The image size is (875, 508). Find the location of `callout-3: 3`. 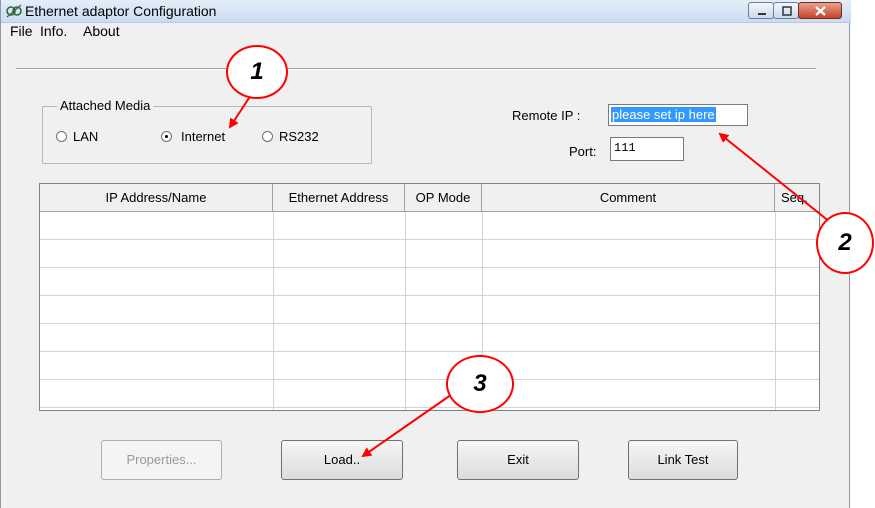

callout-3: 3 is located at coordinates (480, 384).